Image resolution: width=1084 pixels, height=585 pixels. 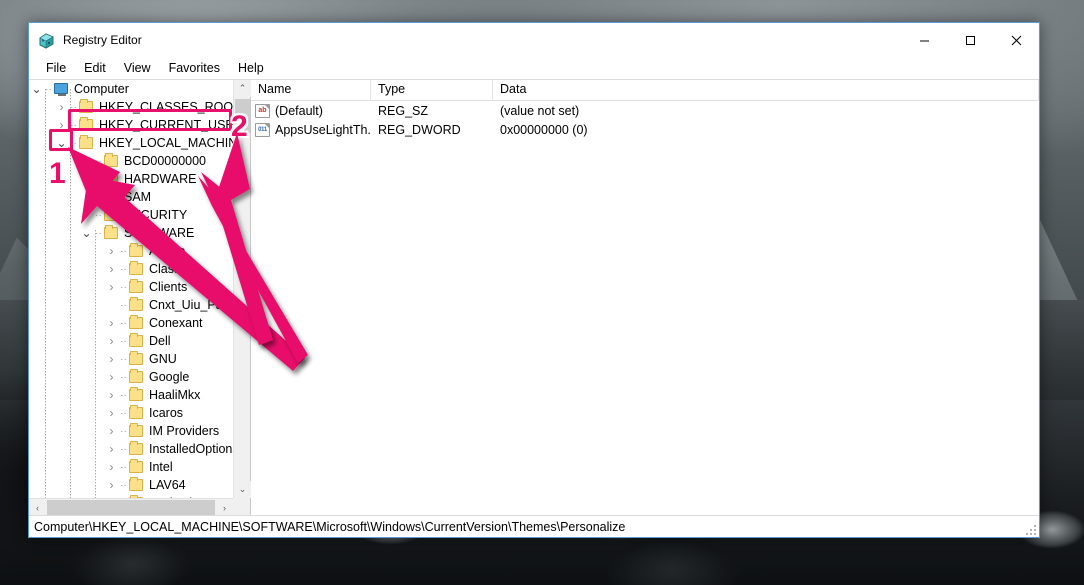 I want to click on tree-node: › ·· InstalledOptions, so click(x=131, y=449).